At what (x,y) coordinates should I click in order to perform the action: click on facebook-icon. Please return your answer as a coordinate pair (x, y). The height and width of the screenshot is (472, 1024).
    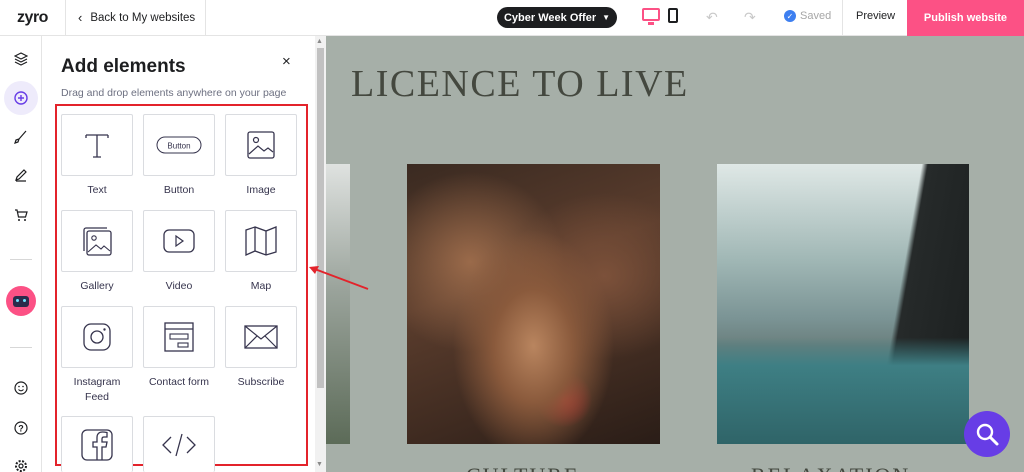
    Looking at the image, I should click on (97, 444).